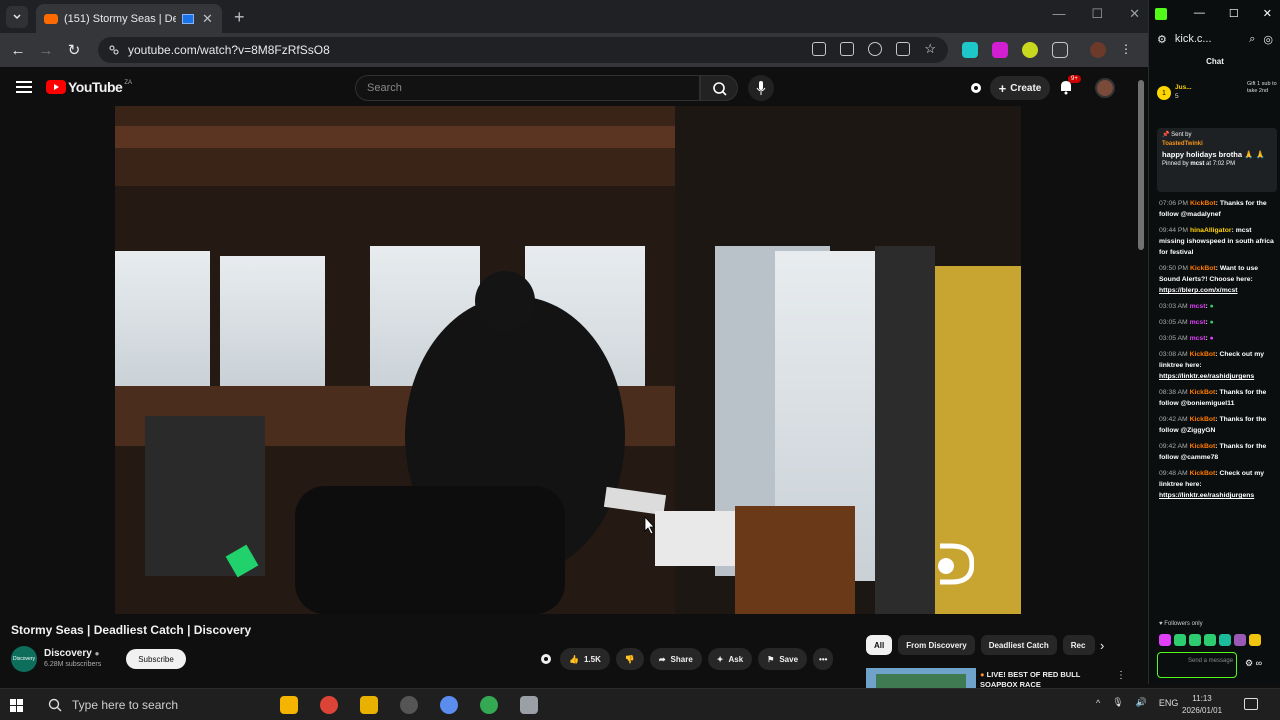 Image resolution: width=1280 pixels, height=720 pixels. I want to click on site-info-icon, so click(114, 50).